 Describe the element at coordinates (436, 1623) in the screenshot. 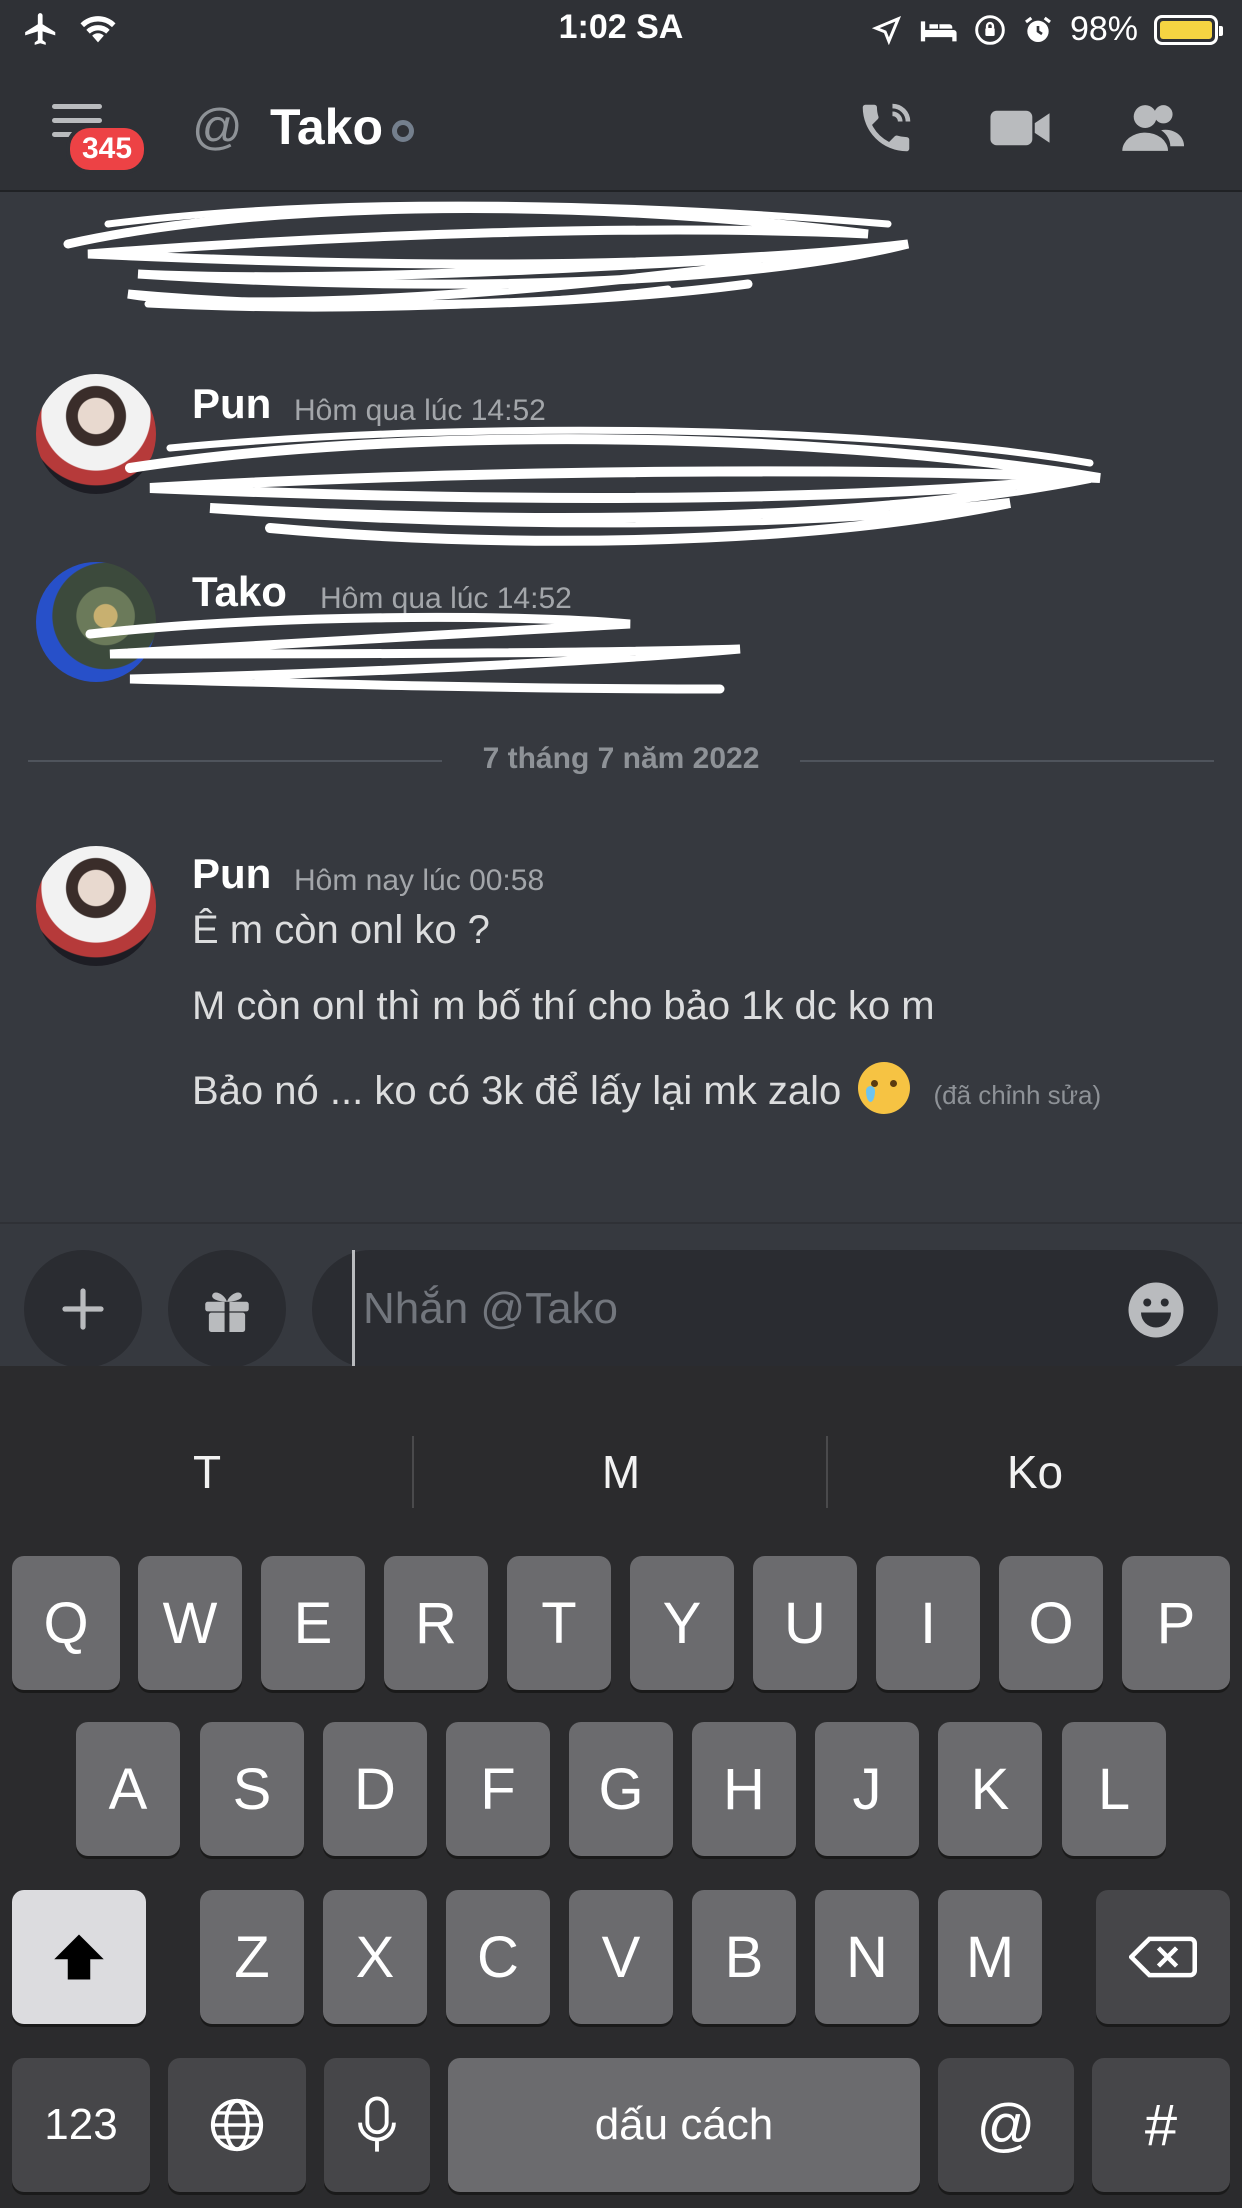

I see `key-r: R` at that location.